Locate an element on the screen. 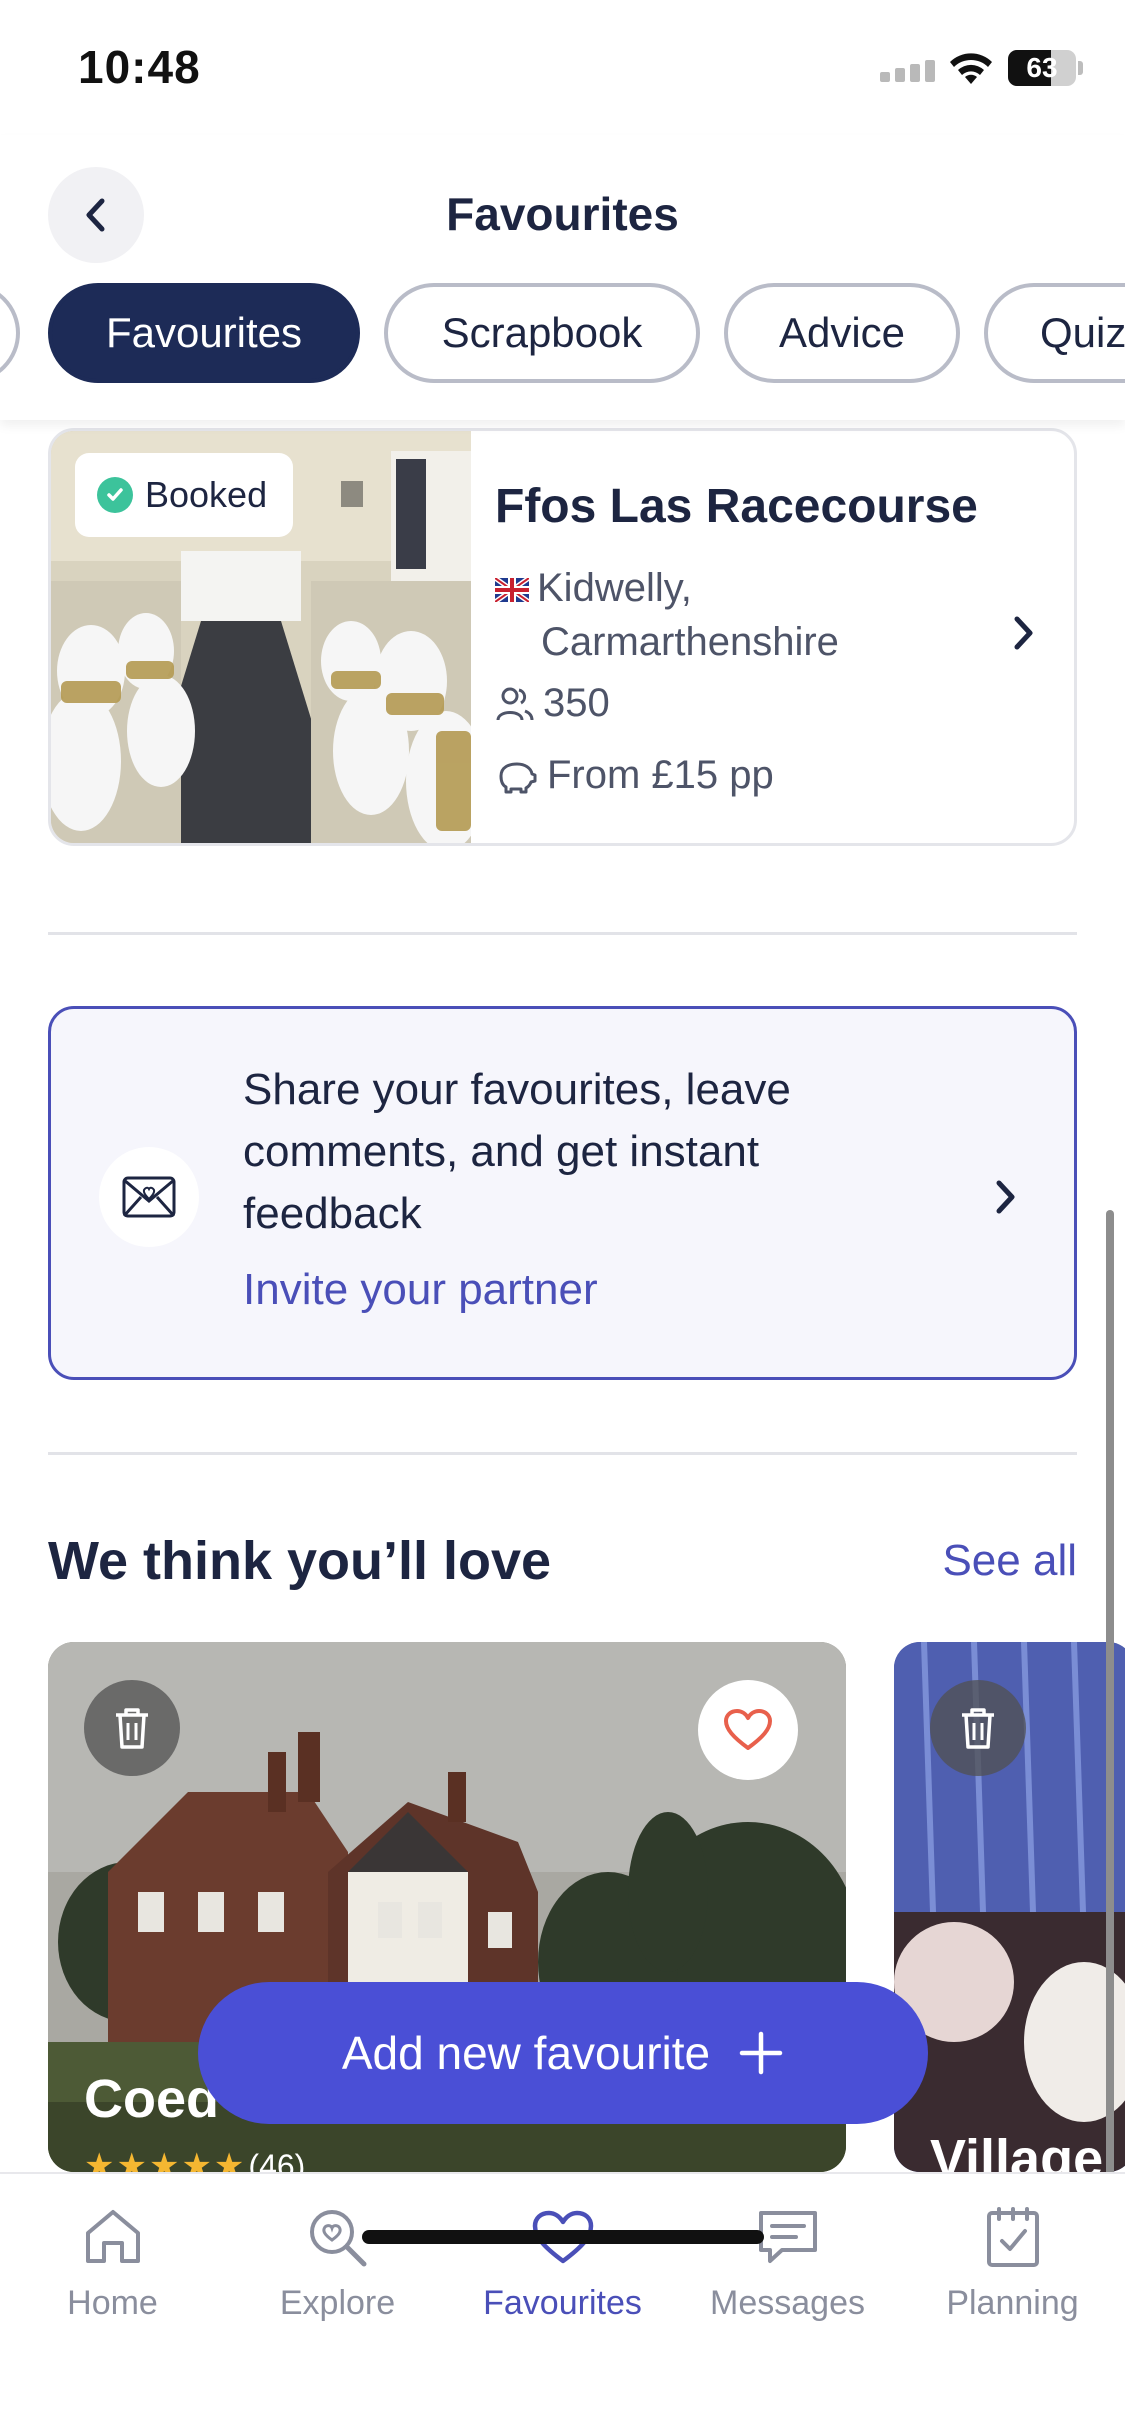 The image size is (1125, 2436). chip-favourites: Favourites is located at coordinates (204, 333).